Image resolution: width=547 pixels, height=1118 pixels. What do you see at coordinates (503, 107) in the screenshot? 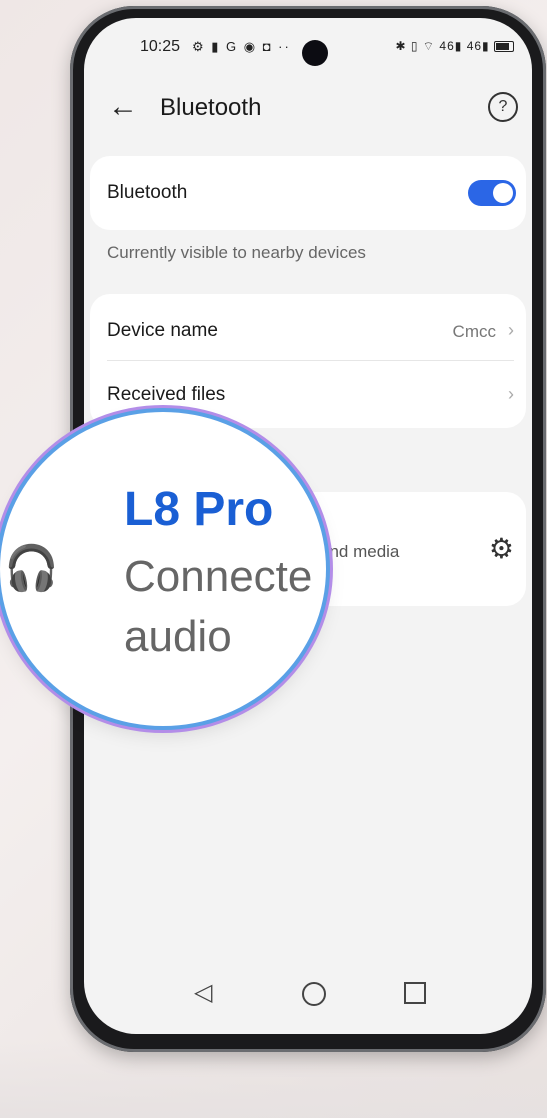
I see `help-icon: ?` at bounding box center [503, 107].